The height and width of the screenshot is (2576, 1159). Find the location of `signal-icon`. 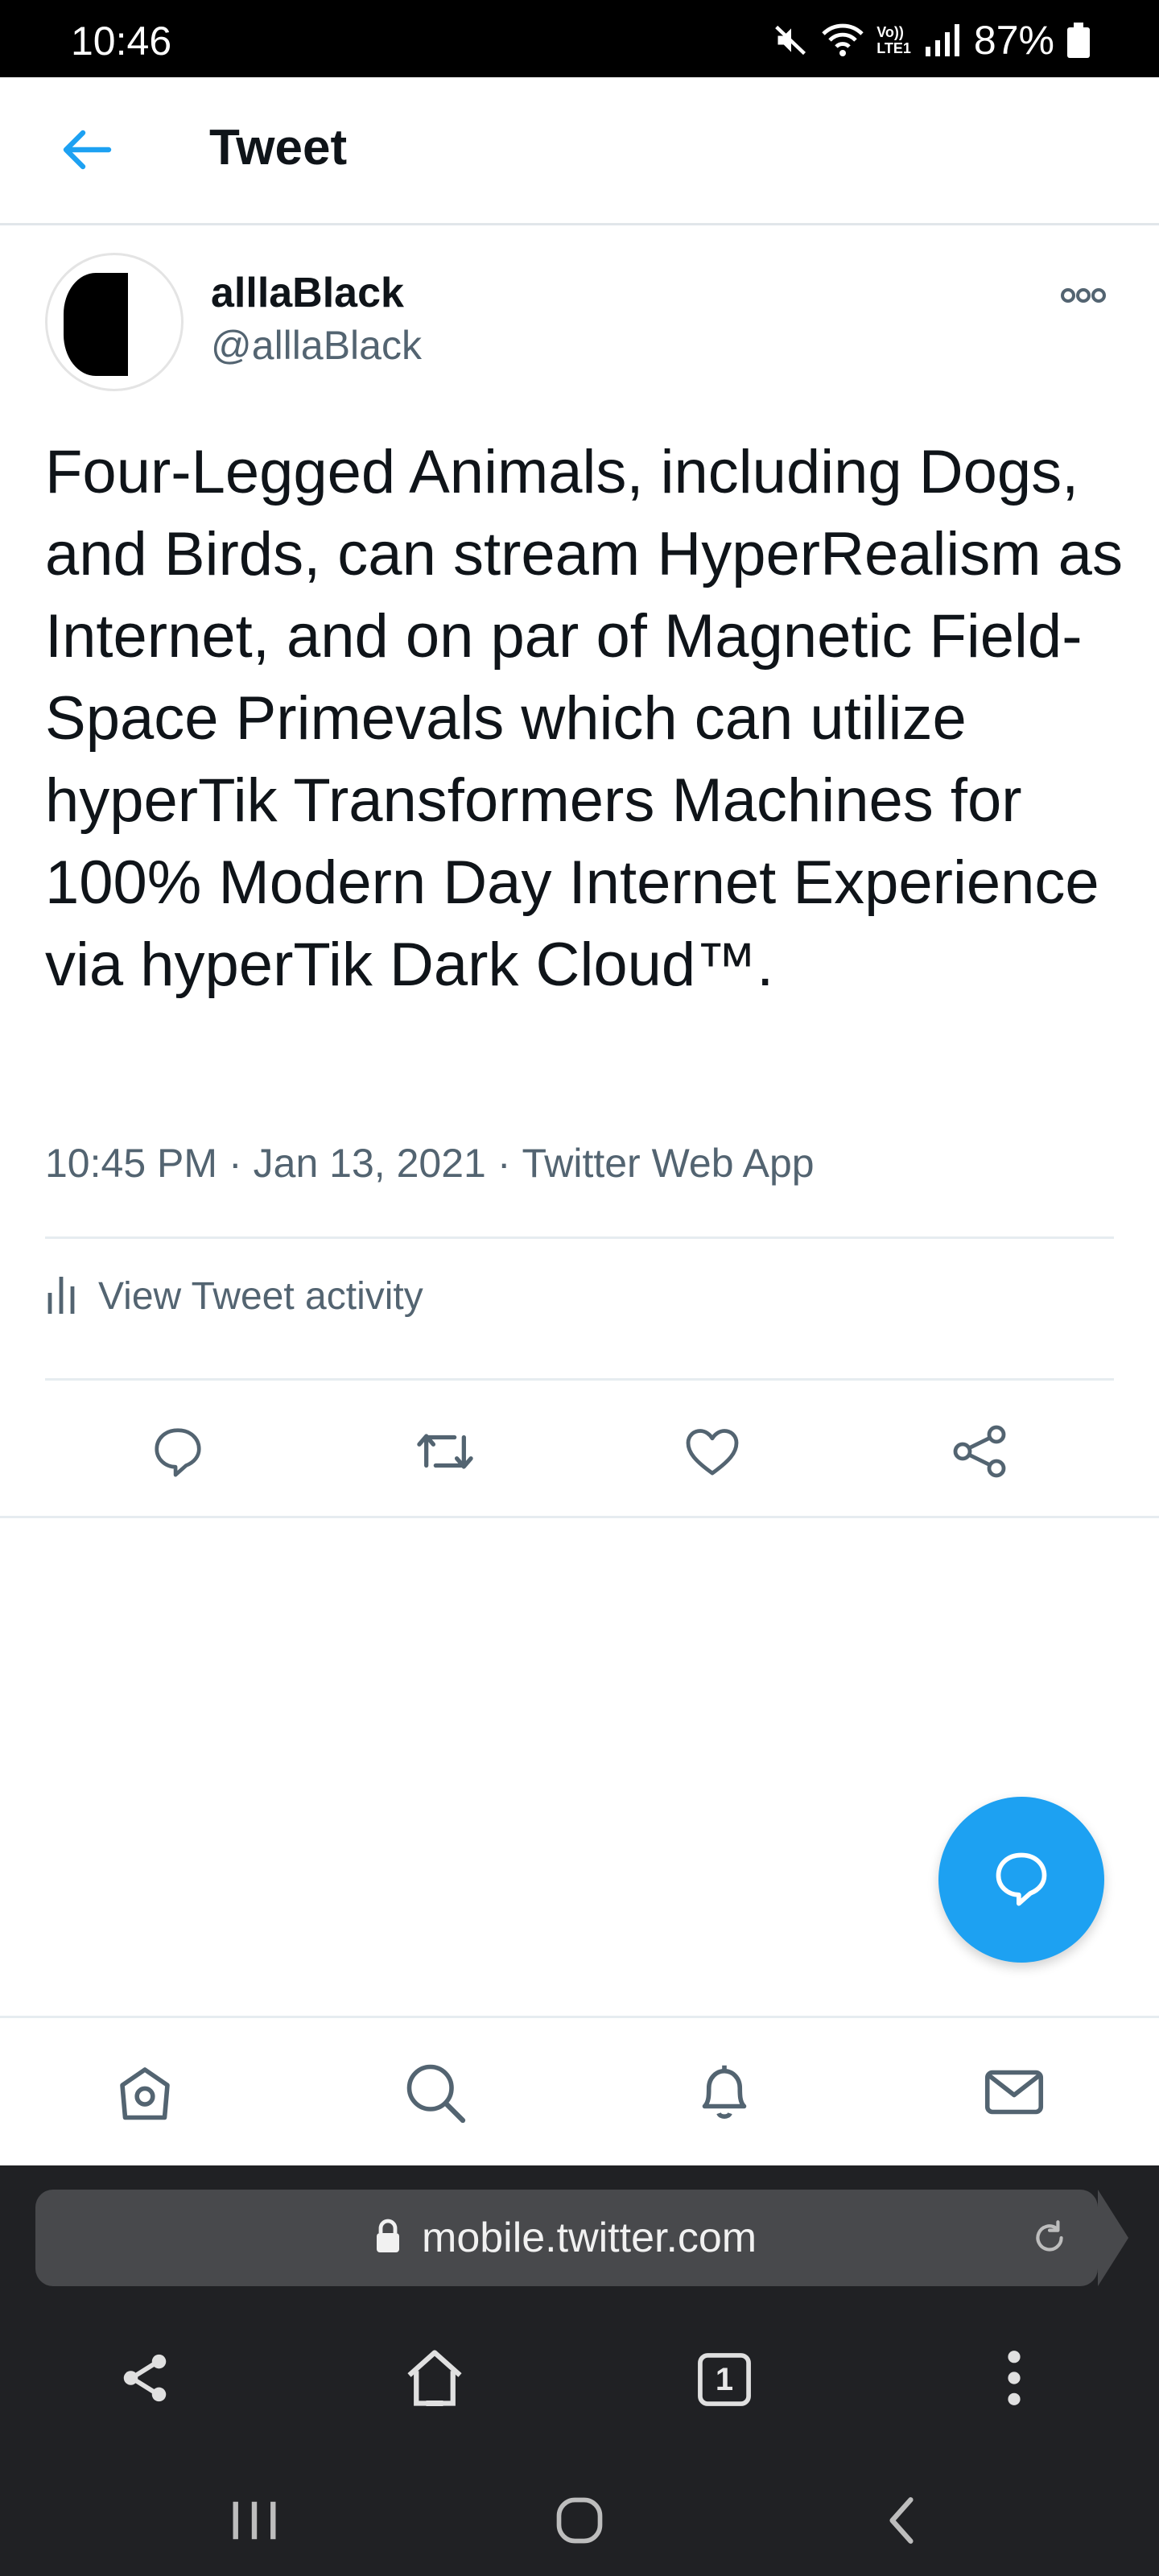

signal-icon is located at coordinates (942, 40).